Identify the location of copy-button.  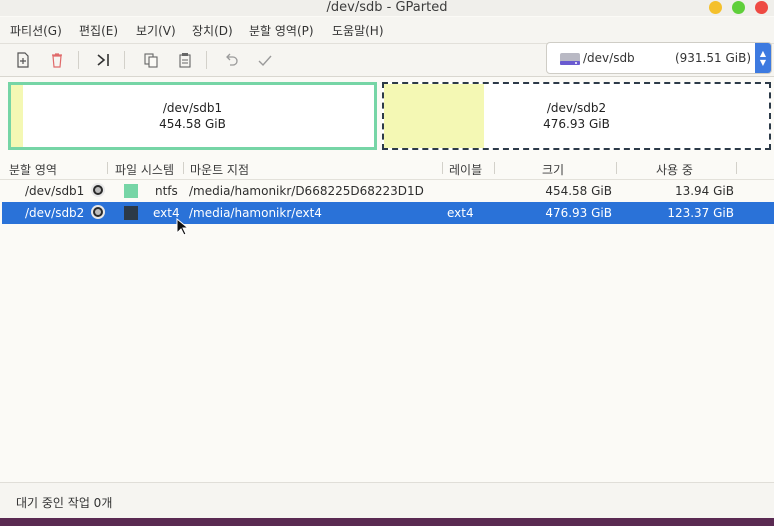
(151, 60).